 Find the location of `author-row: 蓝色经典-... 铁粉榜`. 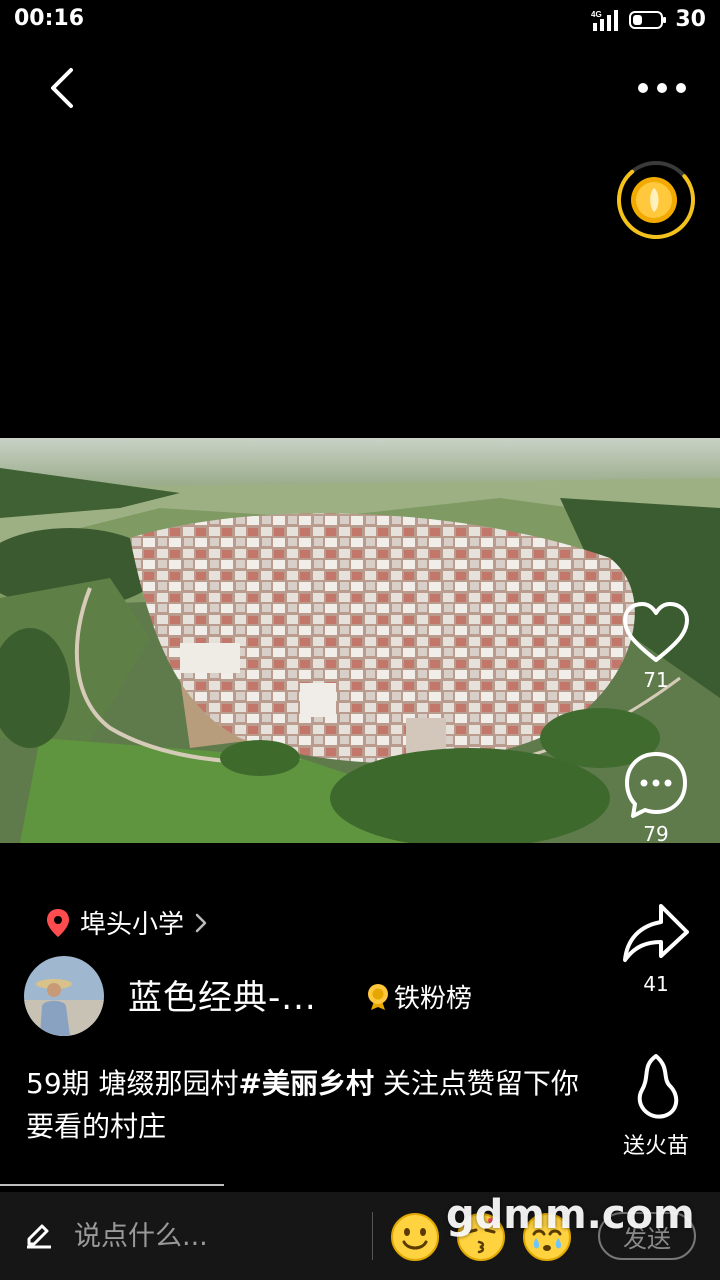

author-row: 蓝色经典-... 铁粉榜 is located at coordinates (304, 996).